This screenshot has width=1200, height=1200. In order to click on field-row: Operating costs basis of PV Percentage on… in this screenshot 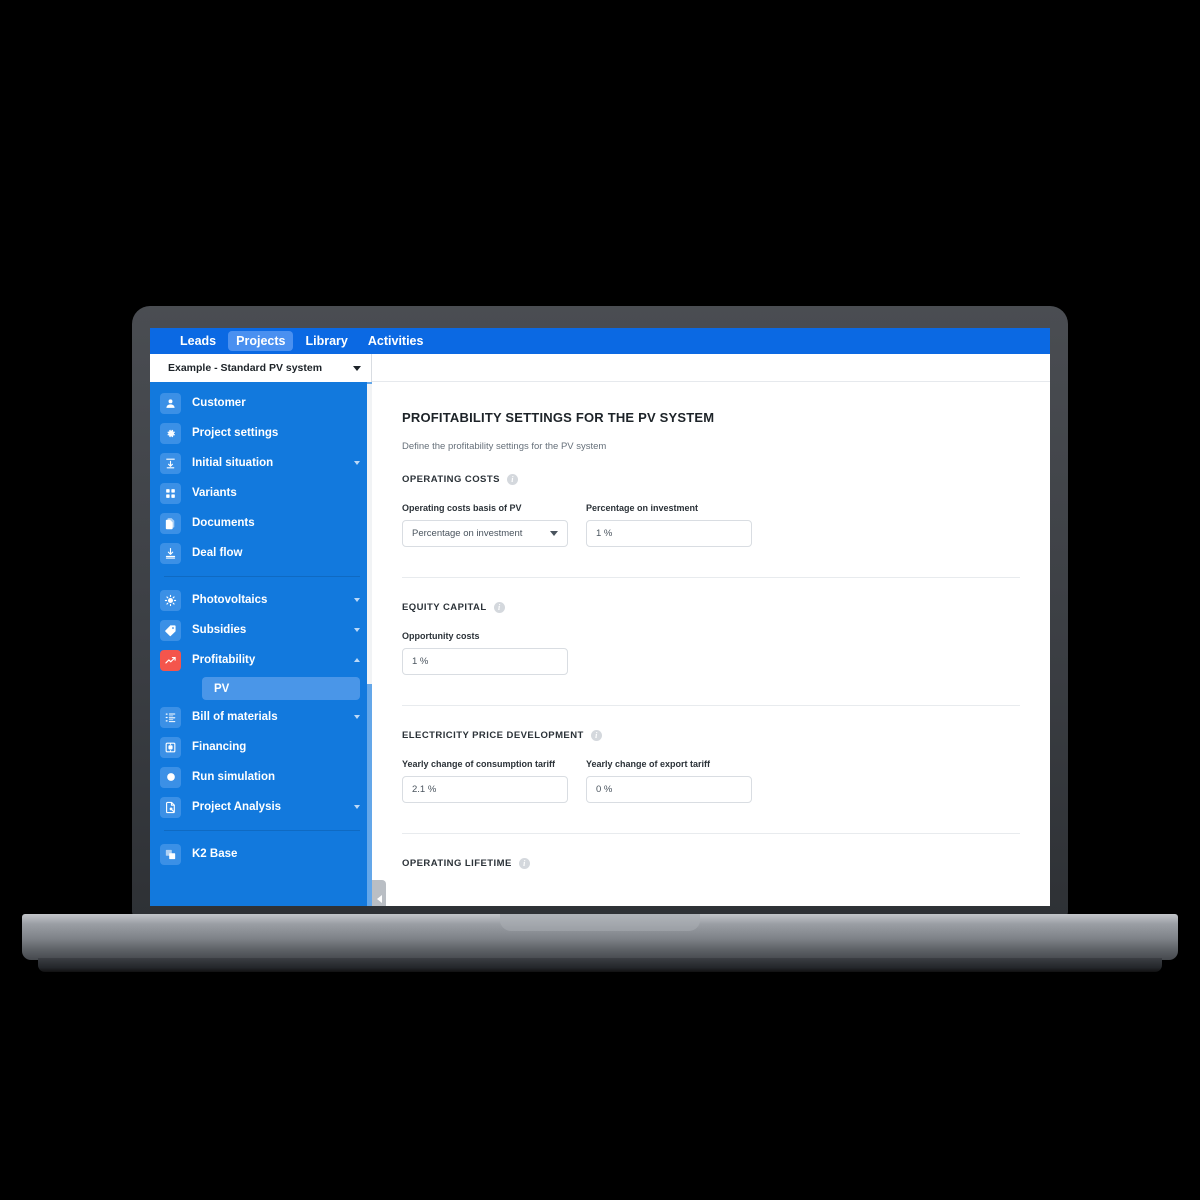, I will do `click(711, 525)`.